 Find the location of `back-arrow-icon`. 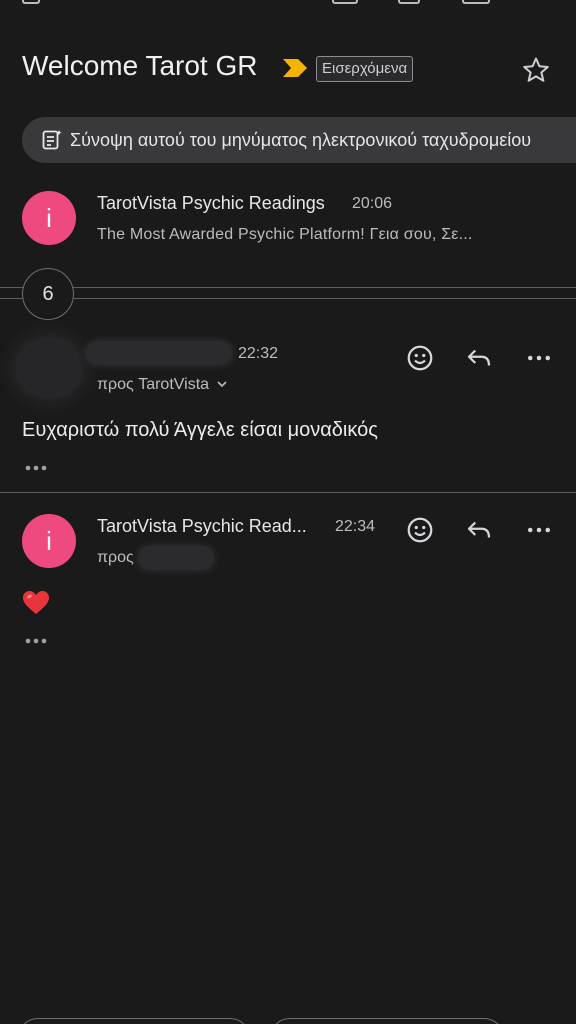

back-arrow-icon is located at coordinates (31, 2).